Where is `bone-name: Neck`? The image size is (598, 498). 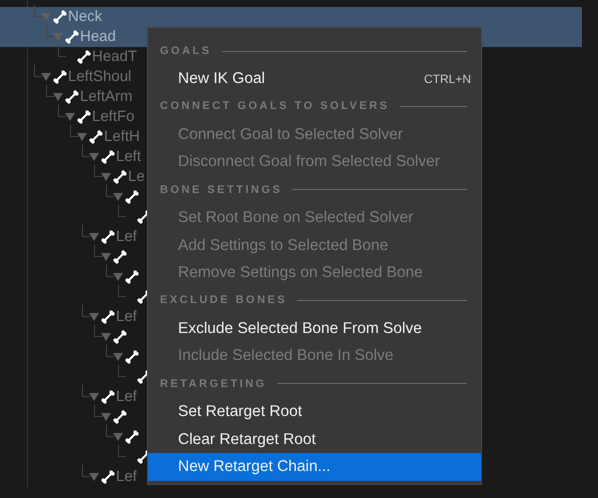 bone-name: Neck is located at coordinates (85, 16).